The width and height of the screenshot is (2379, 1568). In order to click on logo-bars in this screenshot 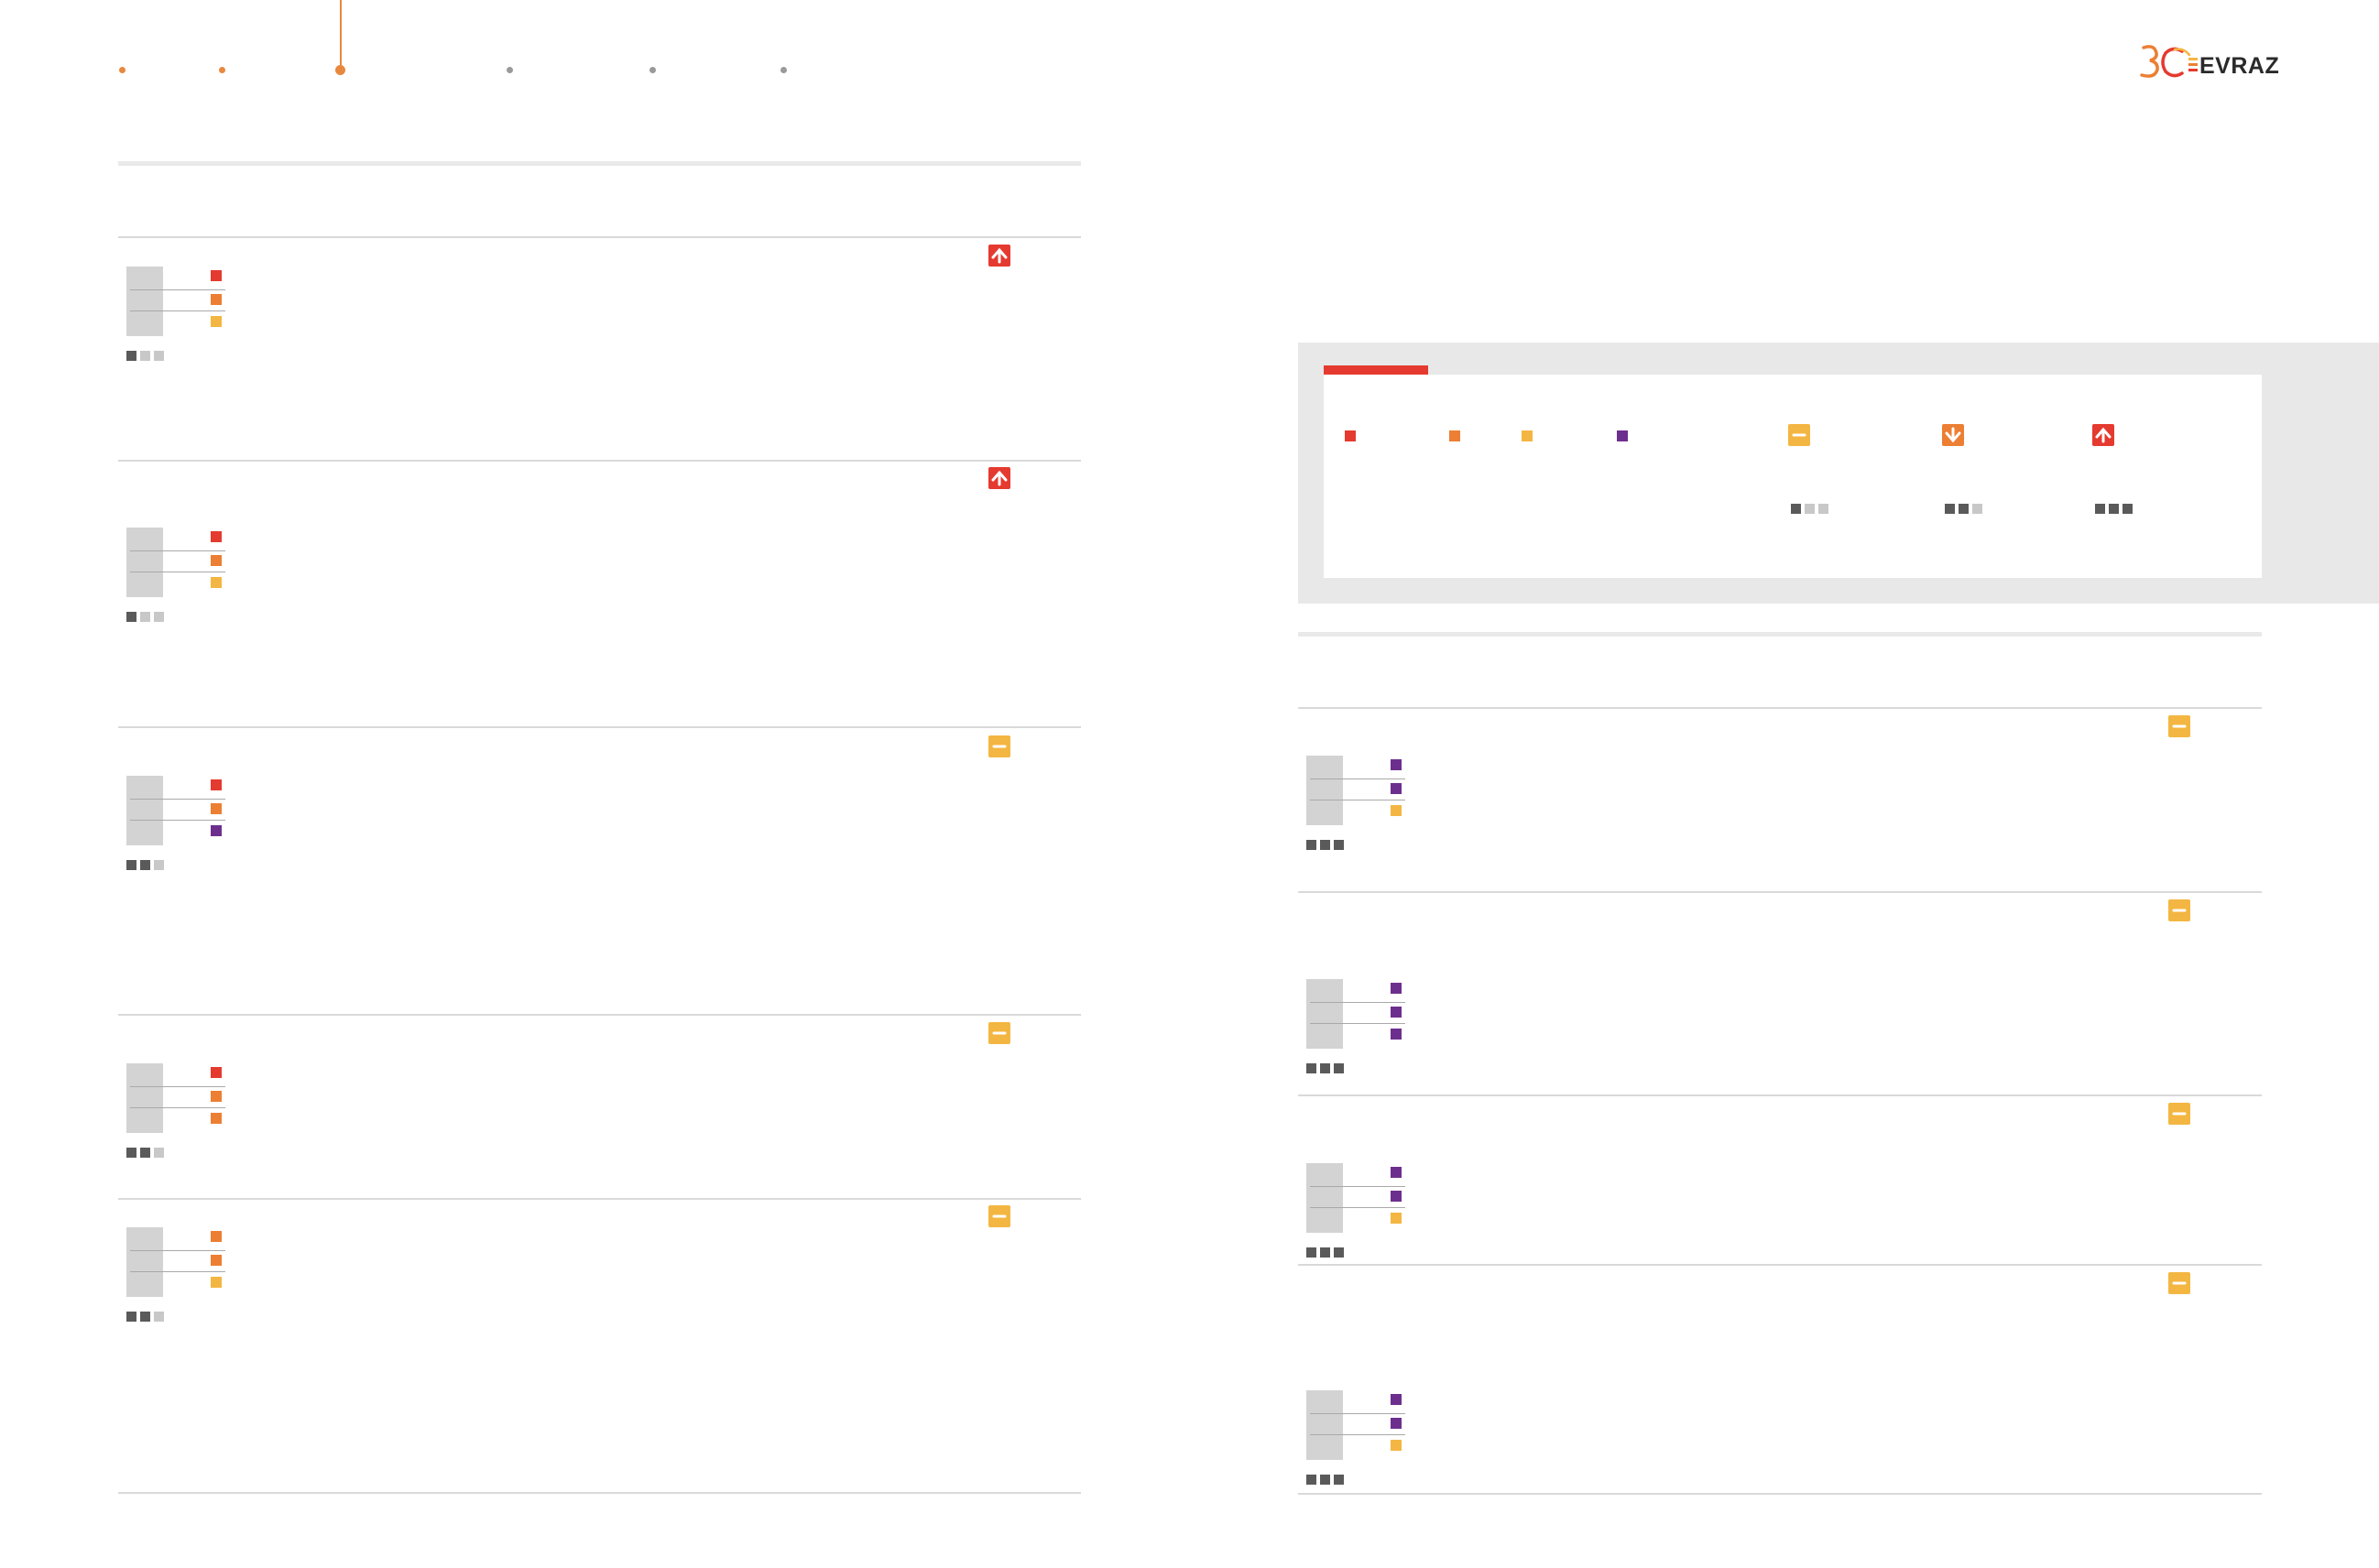, I will do `click(2193, 64)`.